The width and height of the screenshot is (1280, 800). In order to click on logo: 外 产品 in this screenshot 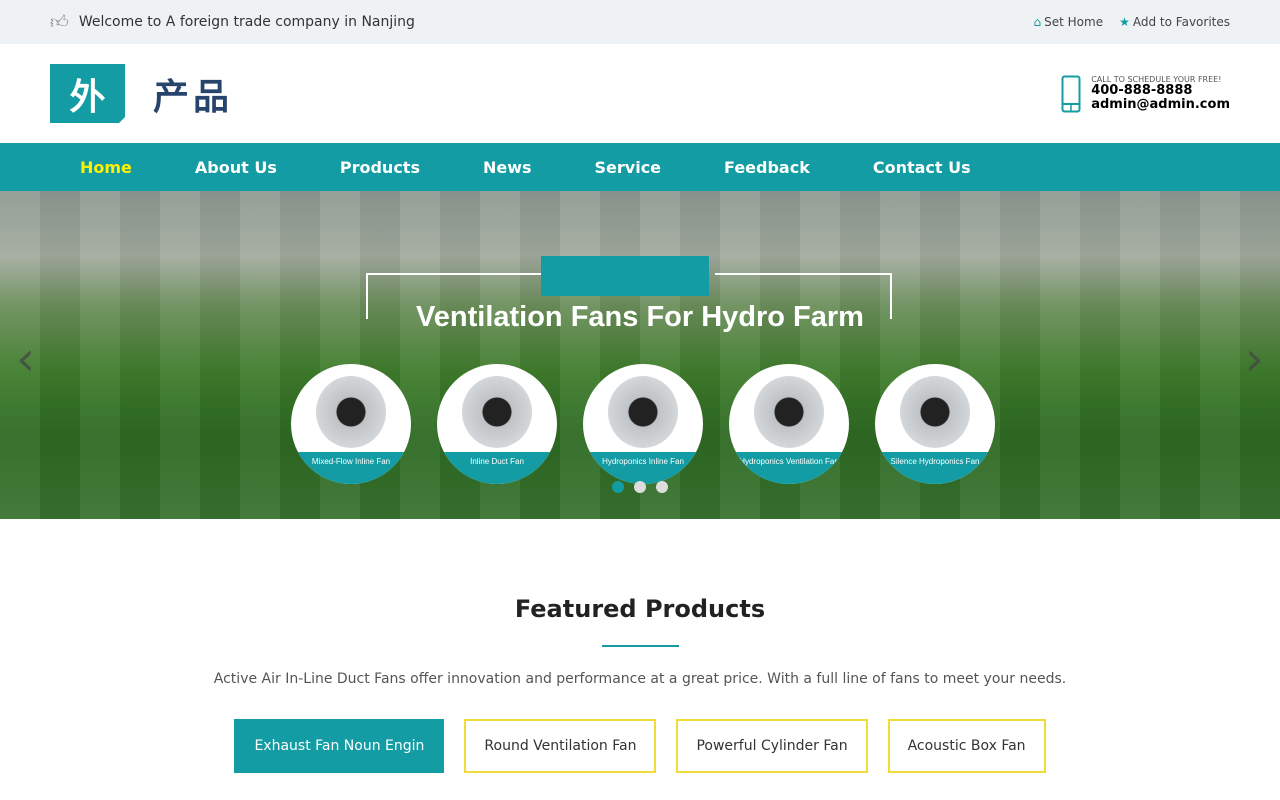, I will do `click(141, 93)`.